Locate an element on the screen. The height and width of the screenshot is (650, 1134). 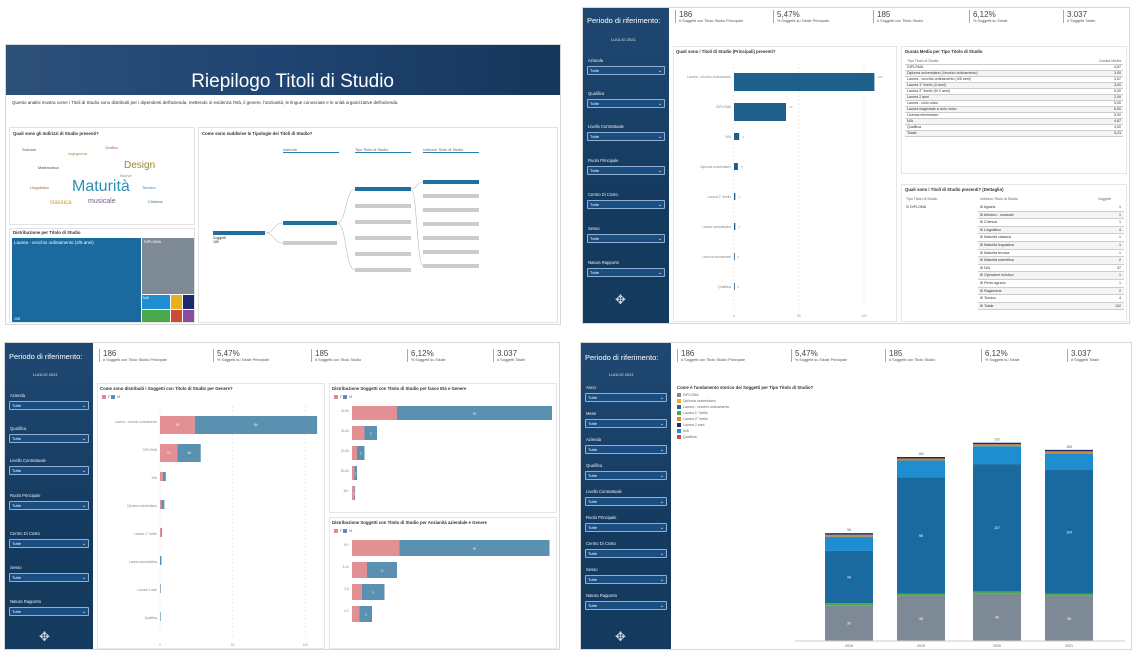
treemap-tile-na: N/A is located at coordinates (156, 302).